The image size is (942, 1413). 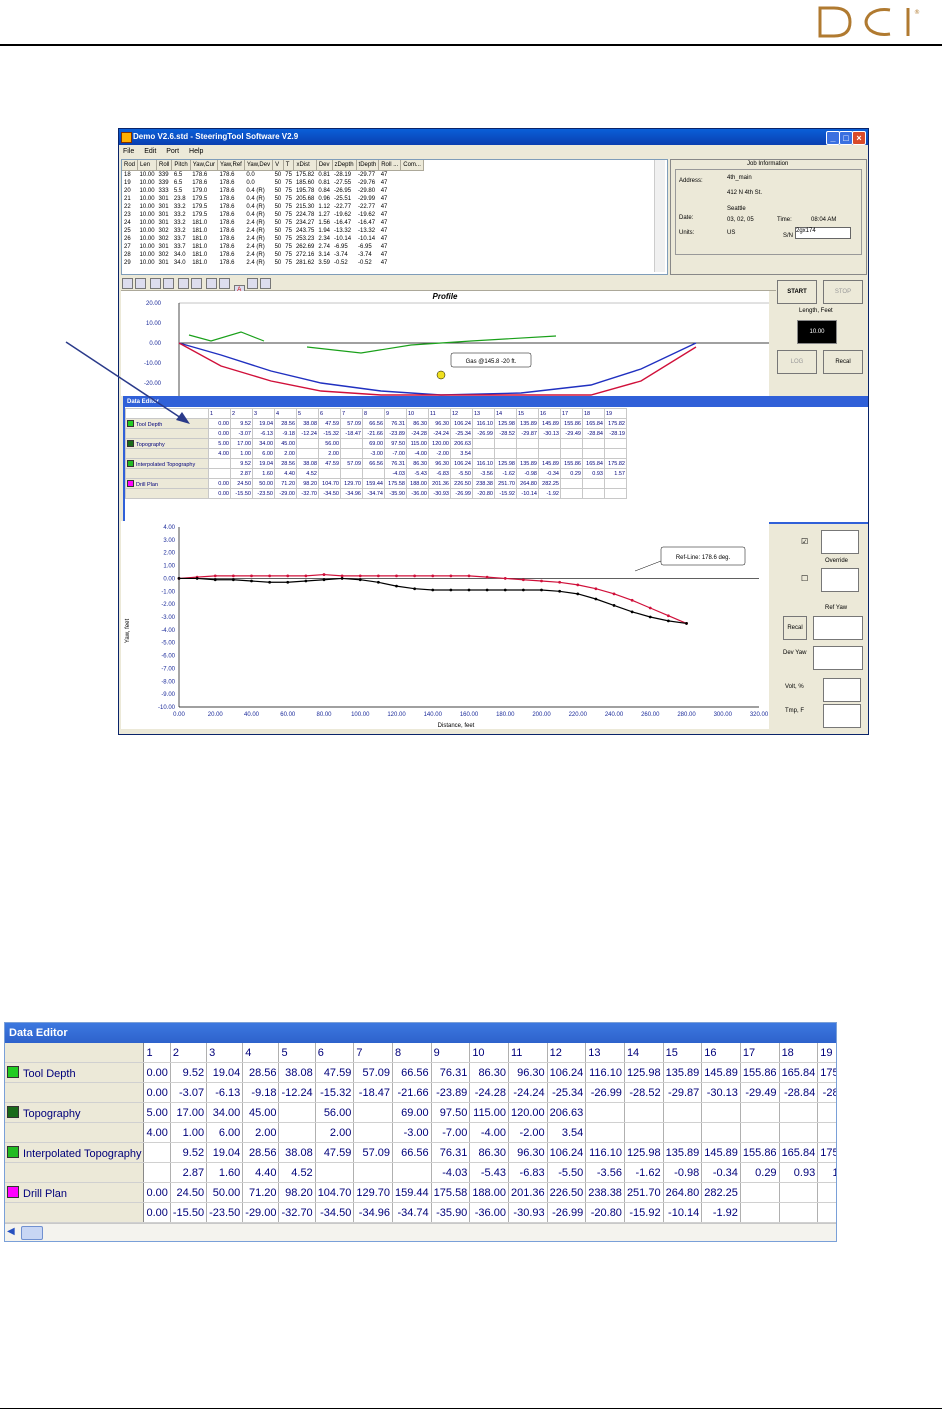 What do you see at coordinates (307, 463) in the screenshot?
I see `de-cell: 38.08` at bounding box center [307, 463].